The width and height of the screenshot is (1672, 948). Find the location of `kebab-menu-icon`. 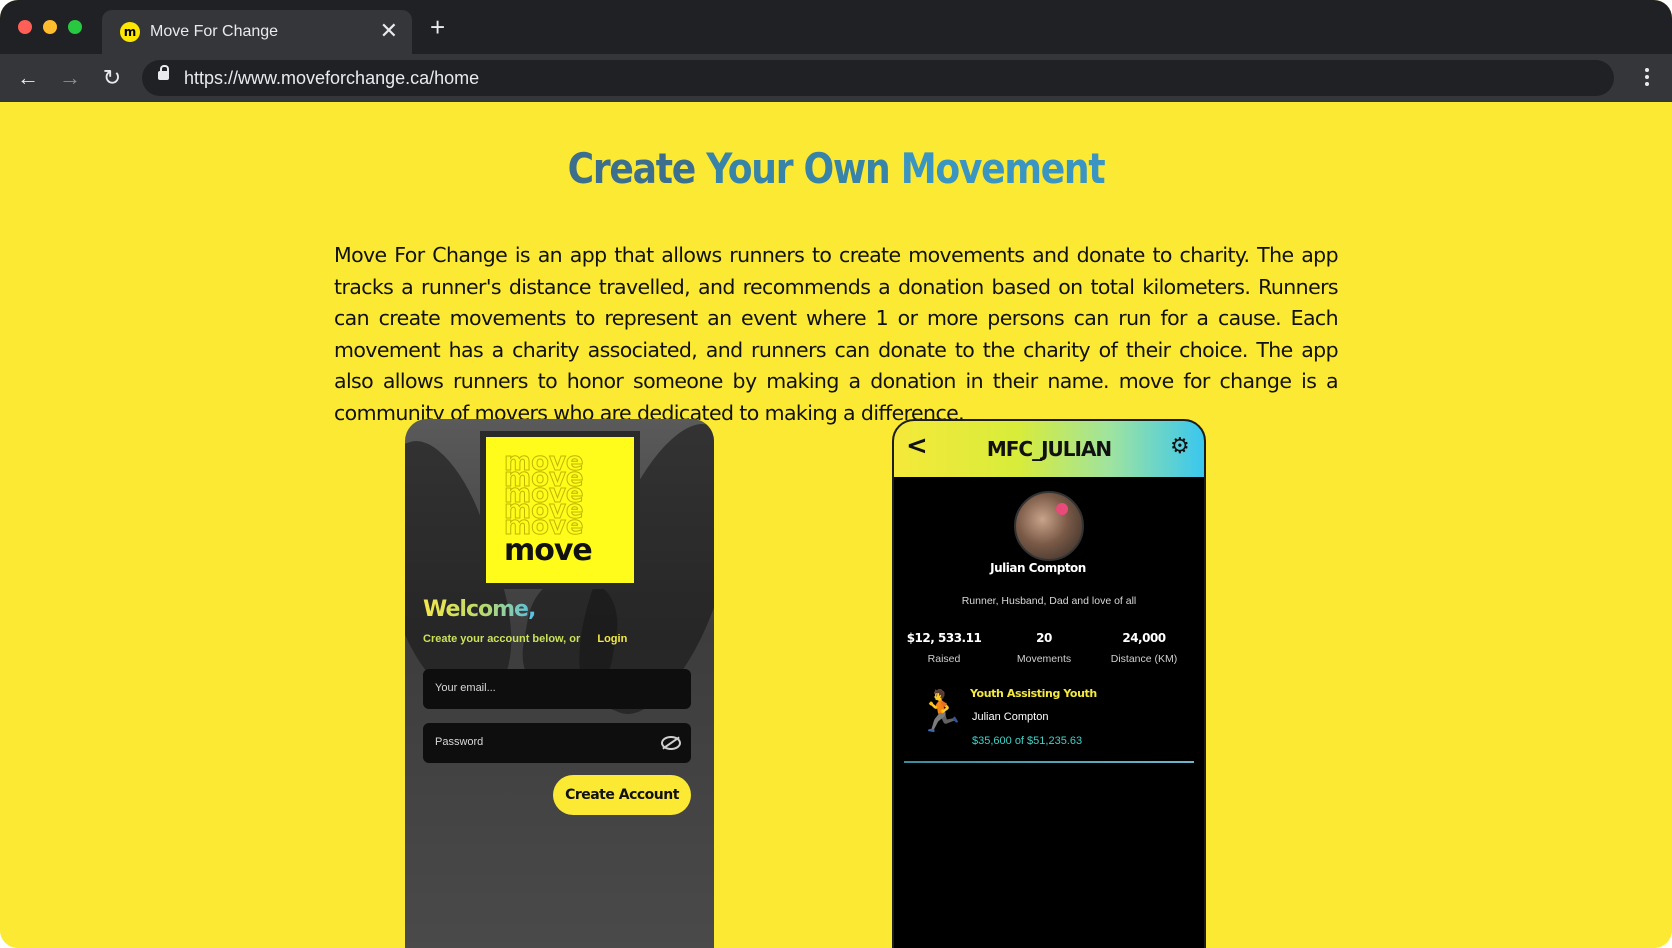

kebab-menu-icon is located at coordinates (1647, 78).